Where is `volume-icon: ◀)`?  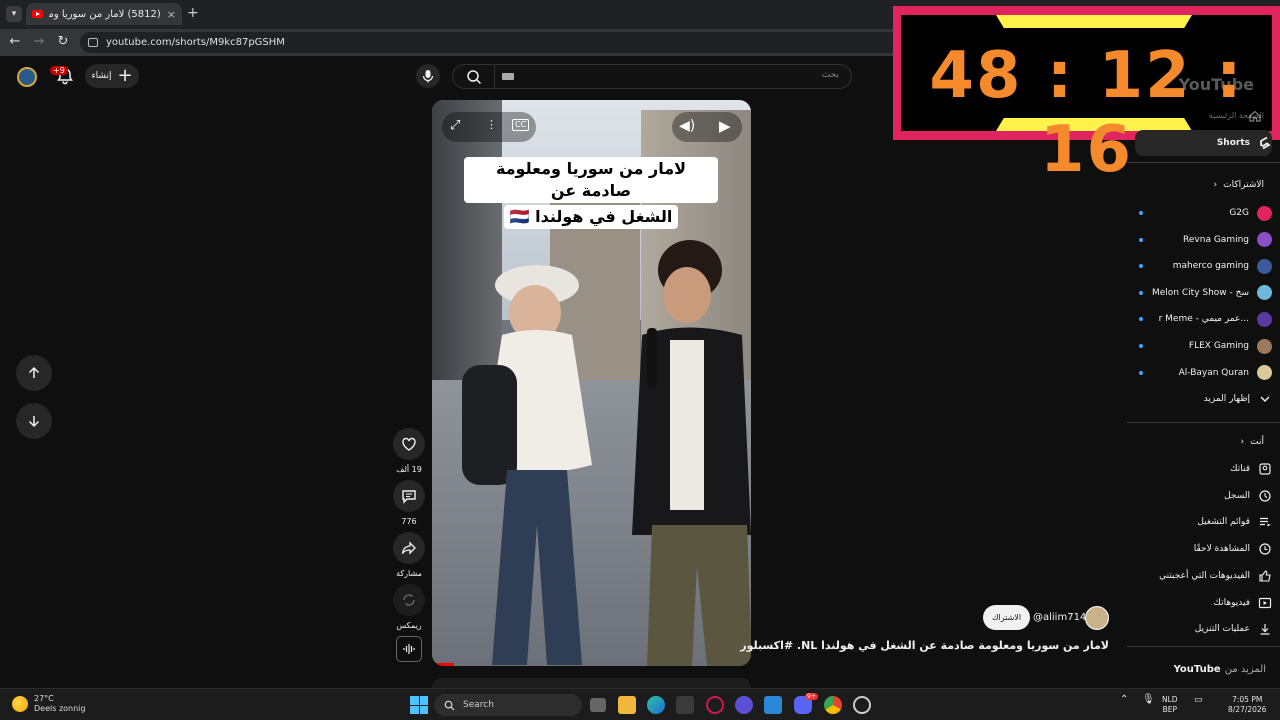 volume-icon: ◀) is located at coordinates (687, 126).